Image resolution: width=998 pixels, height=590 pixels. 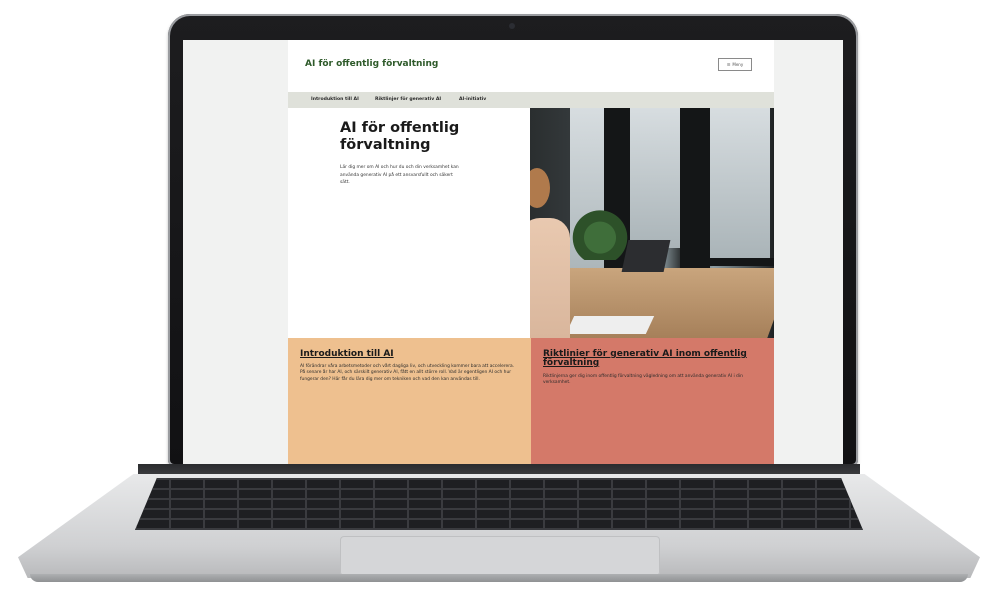 I want to click on photo-person-hair, so click(x=540, y=188).